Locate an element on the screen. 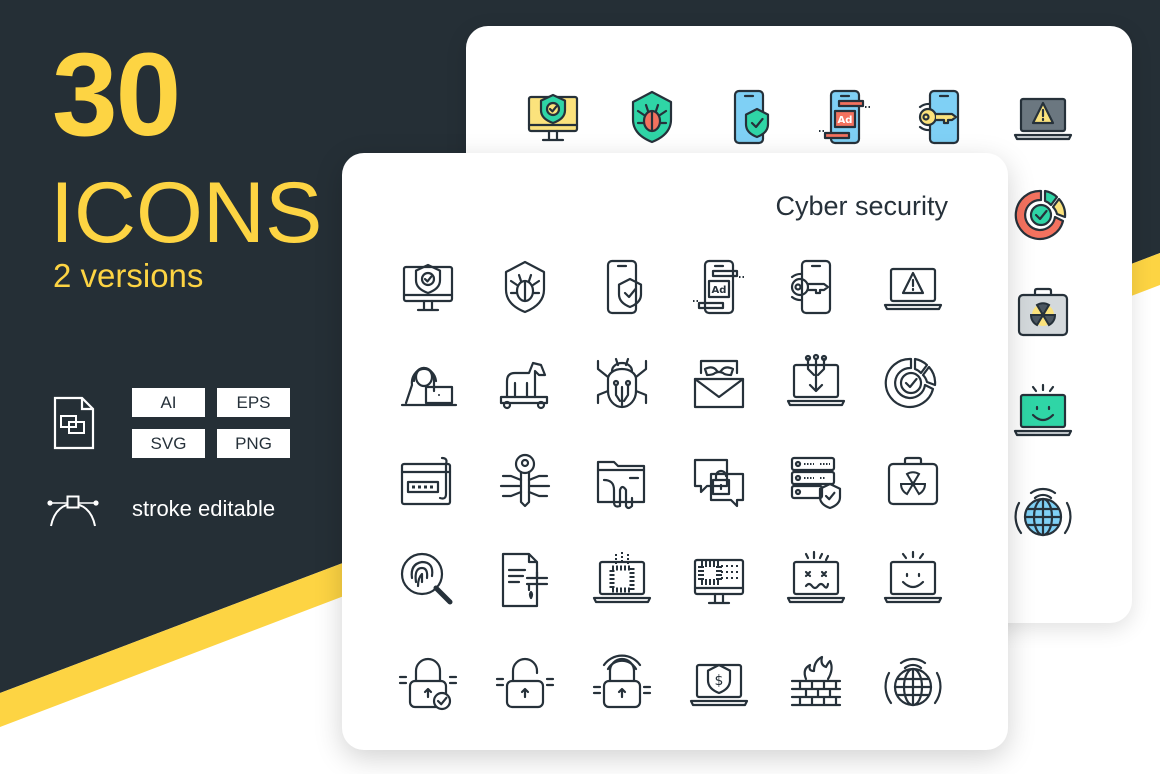 The width and height of the screenshot is (1160, 774). laptop-broken-face-icon is located at coordinates (816, 580).